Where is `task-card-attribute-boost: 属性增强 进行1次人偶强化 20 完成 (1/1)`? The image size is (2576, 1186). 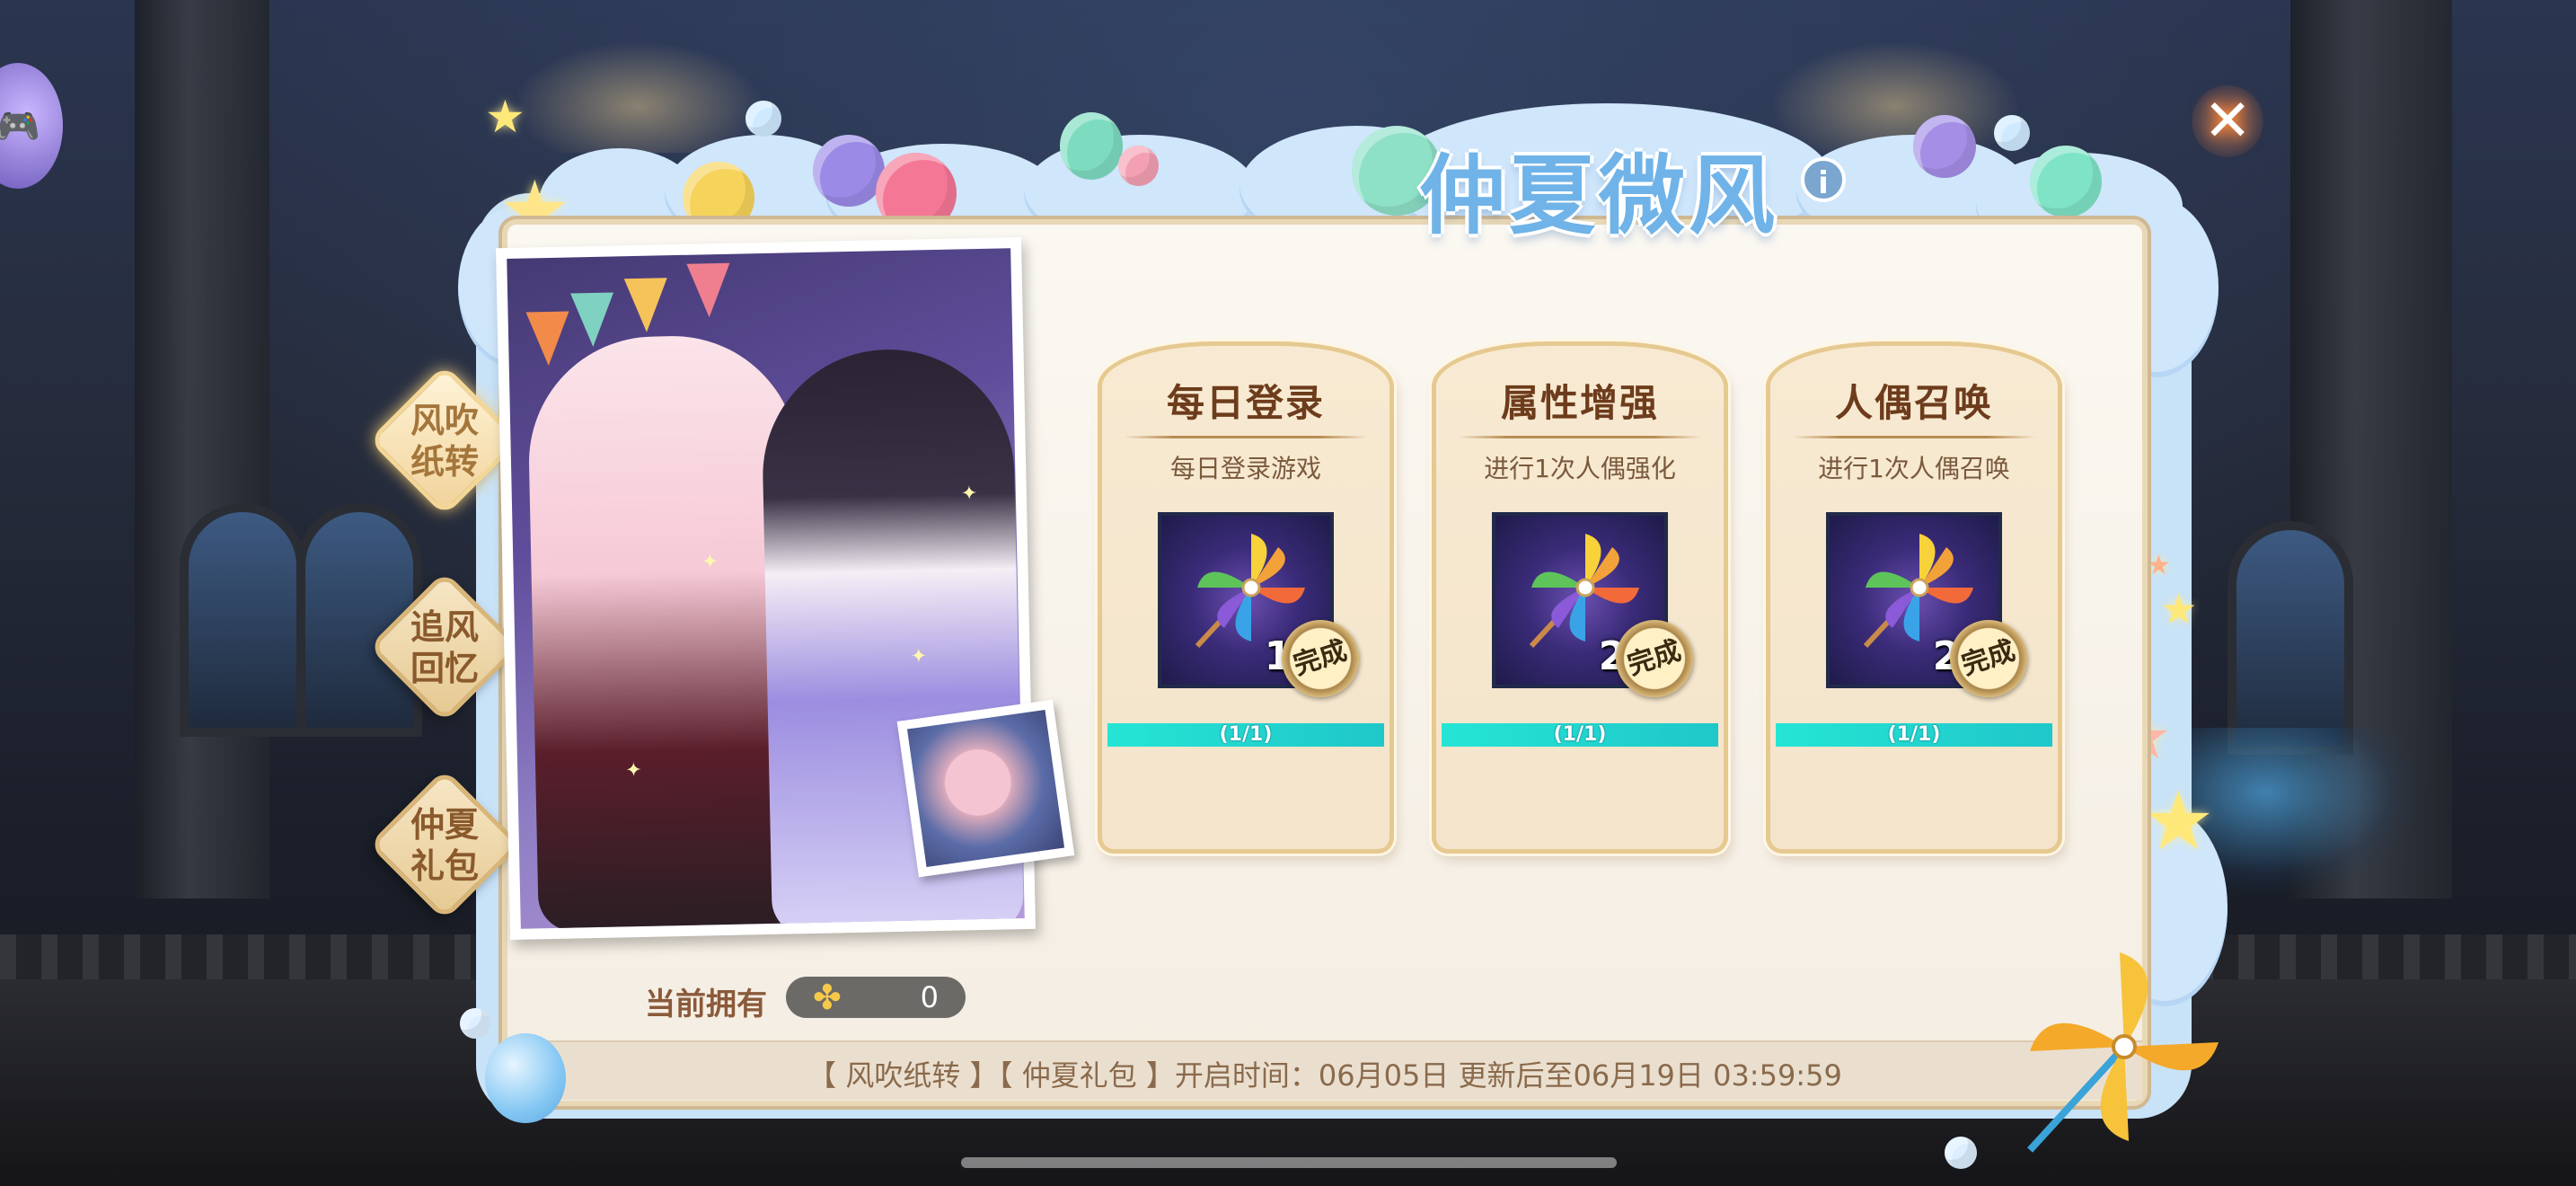
task-card-attribute-boost: 属性增强 进行1次人偶强化 20 完成 (1/1) is located at coordinates (1580, 597).